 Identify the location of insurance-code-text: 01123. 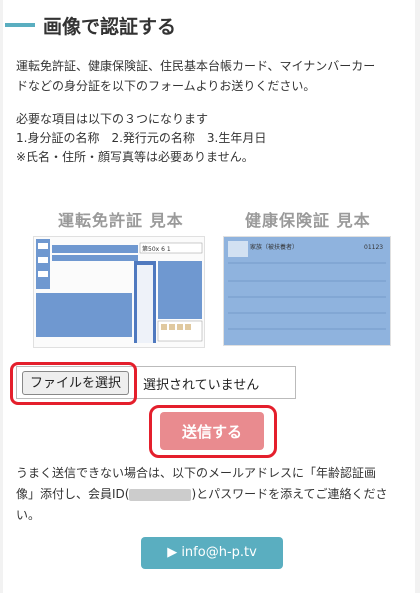
(373, 247).